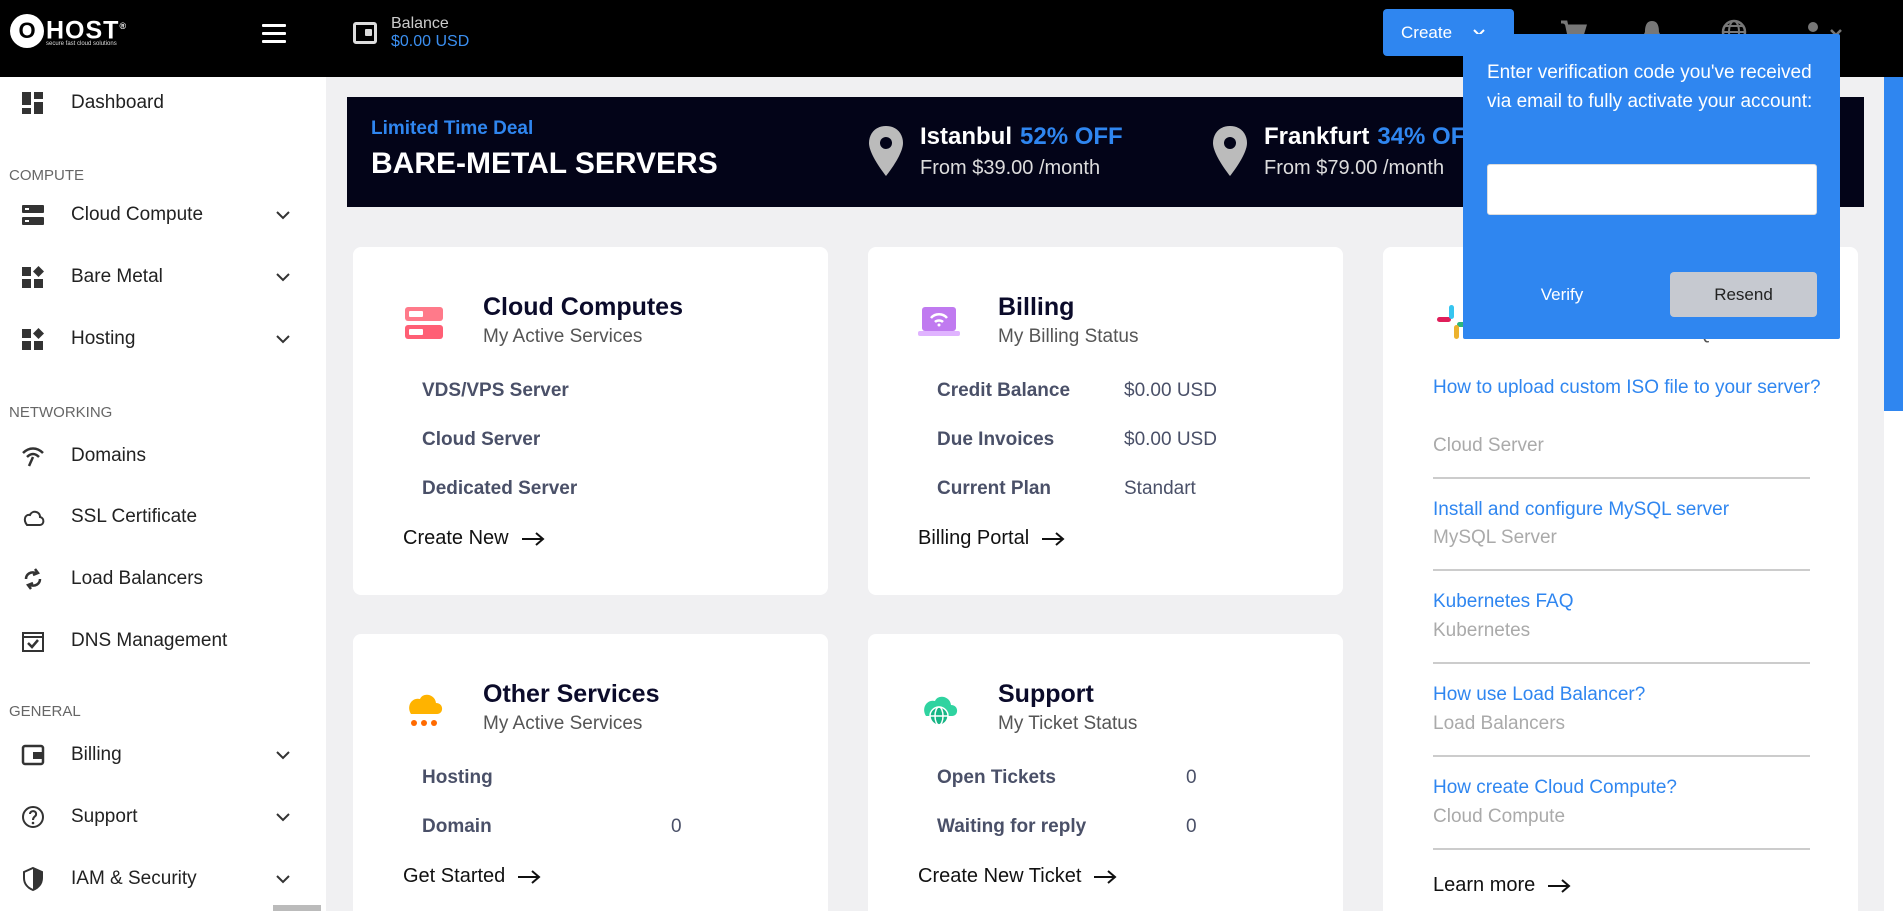  What do you see at coordinates (456, 538) in the screenshot?
I see `create-new-label: Create New` at bounding box center [456, 538].